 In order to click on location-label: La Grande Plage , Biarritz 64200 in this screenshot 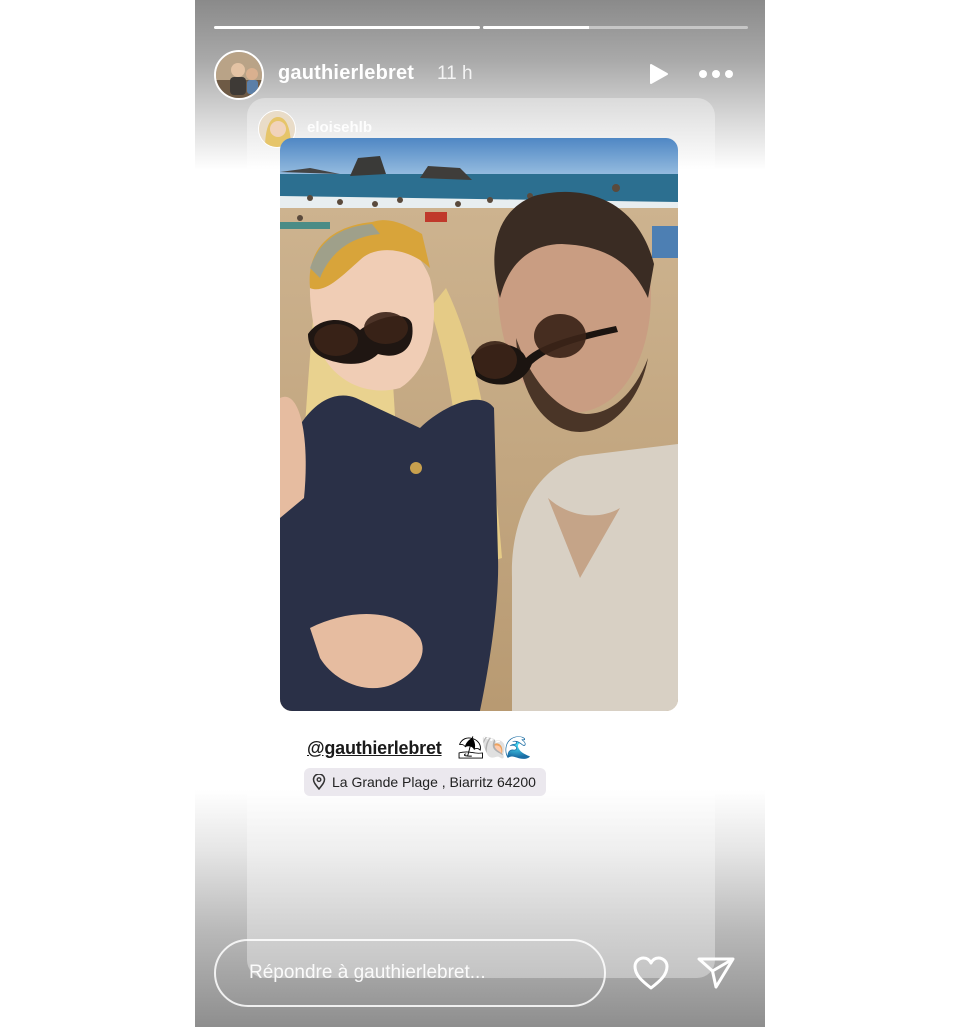, I will do `click(434, 782)`.